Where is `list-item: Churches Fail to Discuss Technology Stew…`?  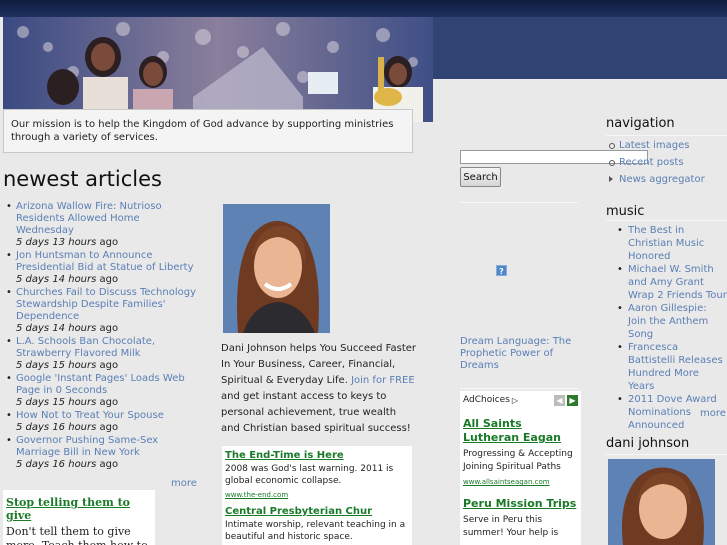 list-item: Churches Fail to Discuss Technology Stew… is located at coordinates (100, 311).